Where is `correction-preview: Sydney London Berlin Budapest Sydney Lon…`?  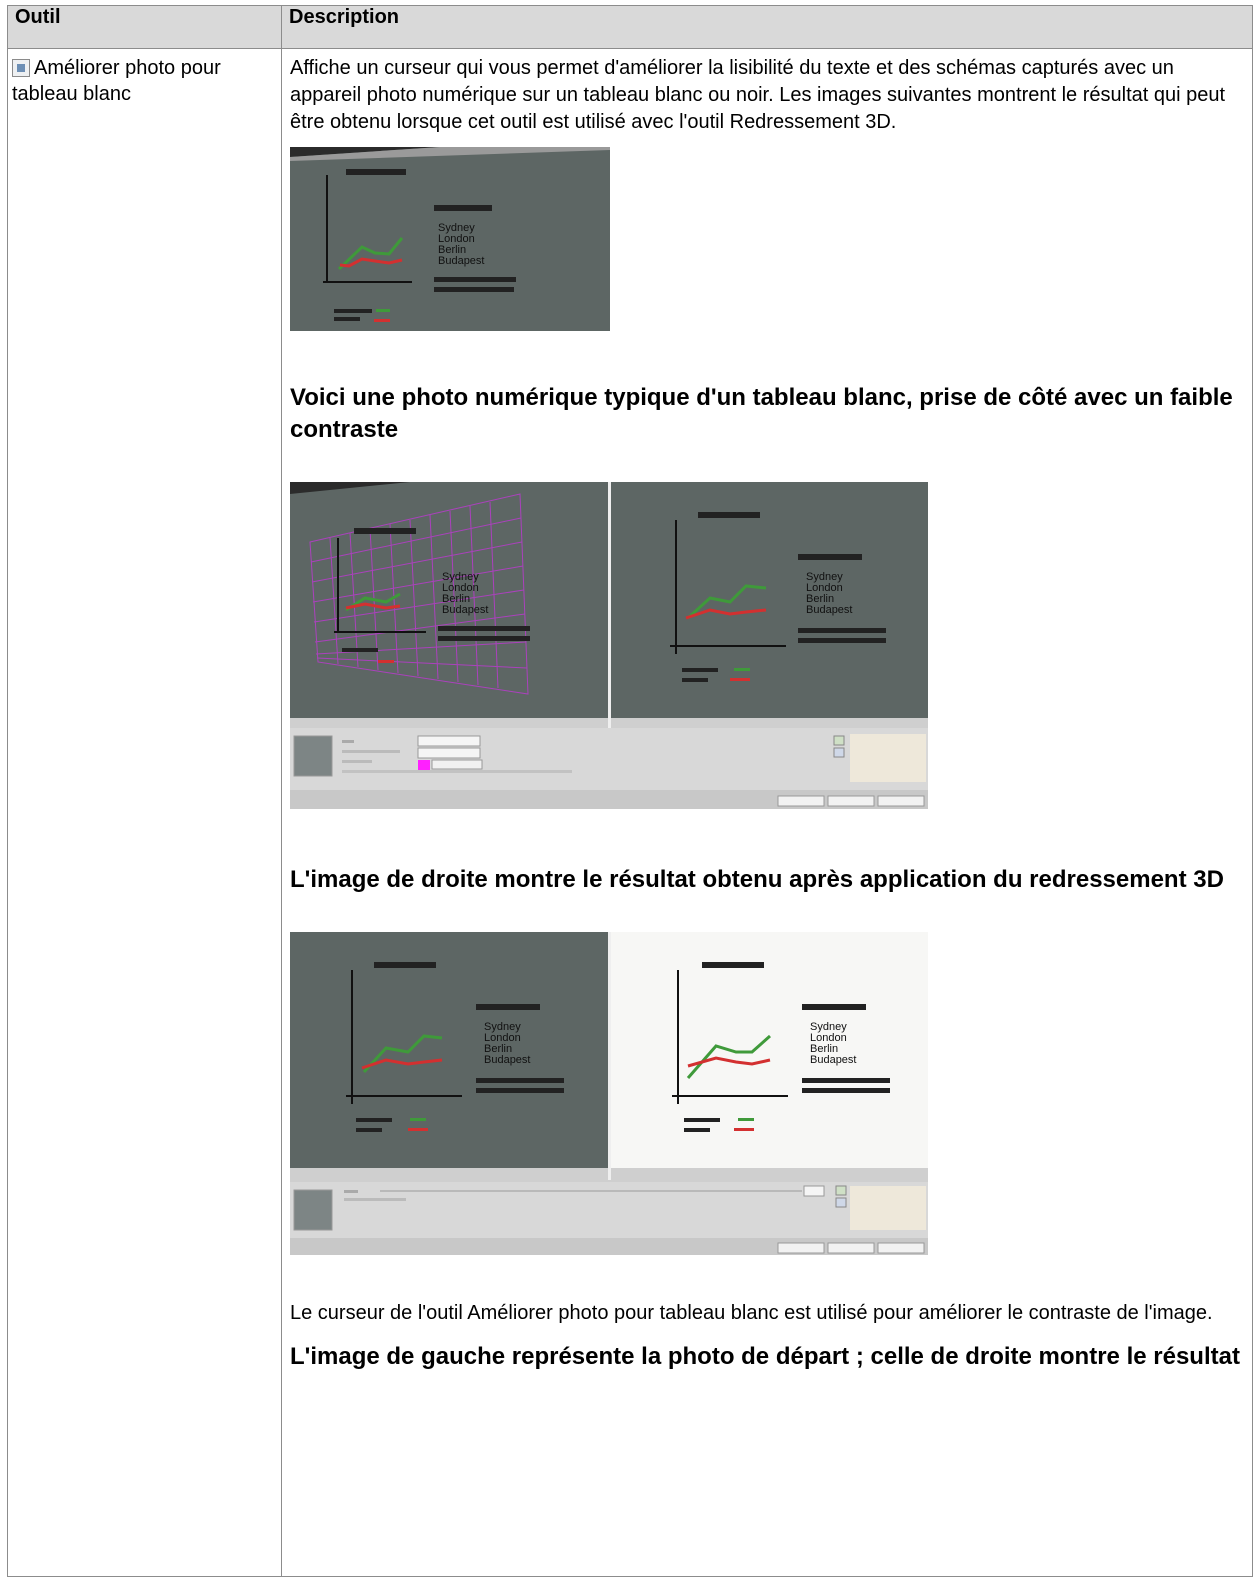 correction-preview: Sydney London Berlin Budapest Sydney Lon… is located at coordinates (609, 645).